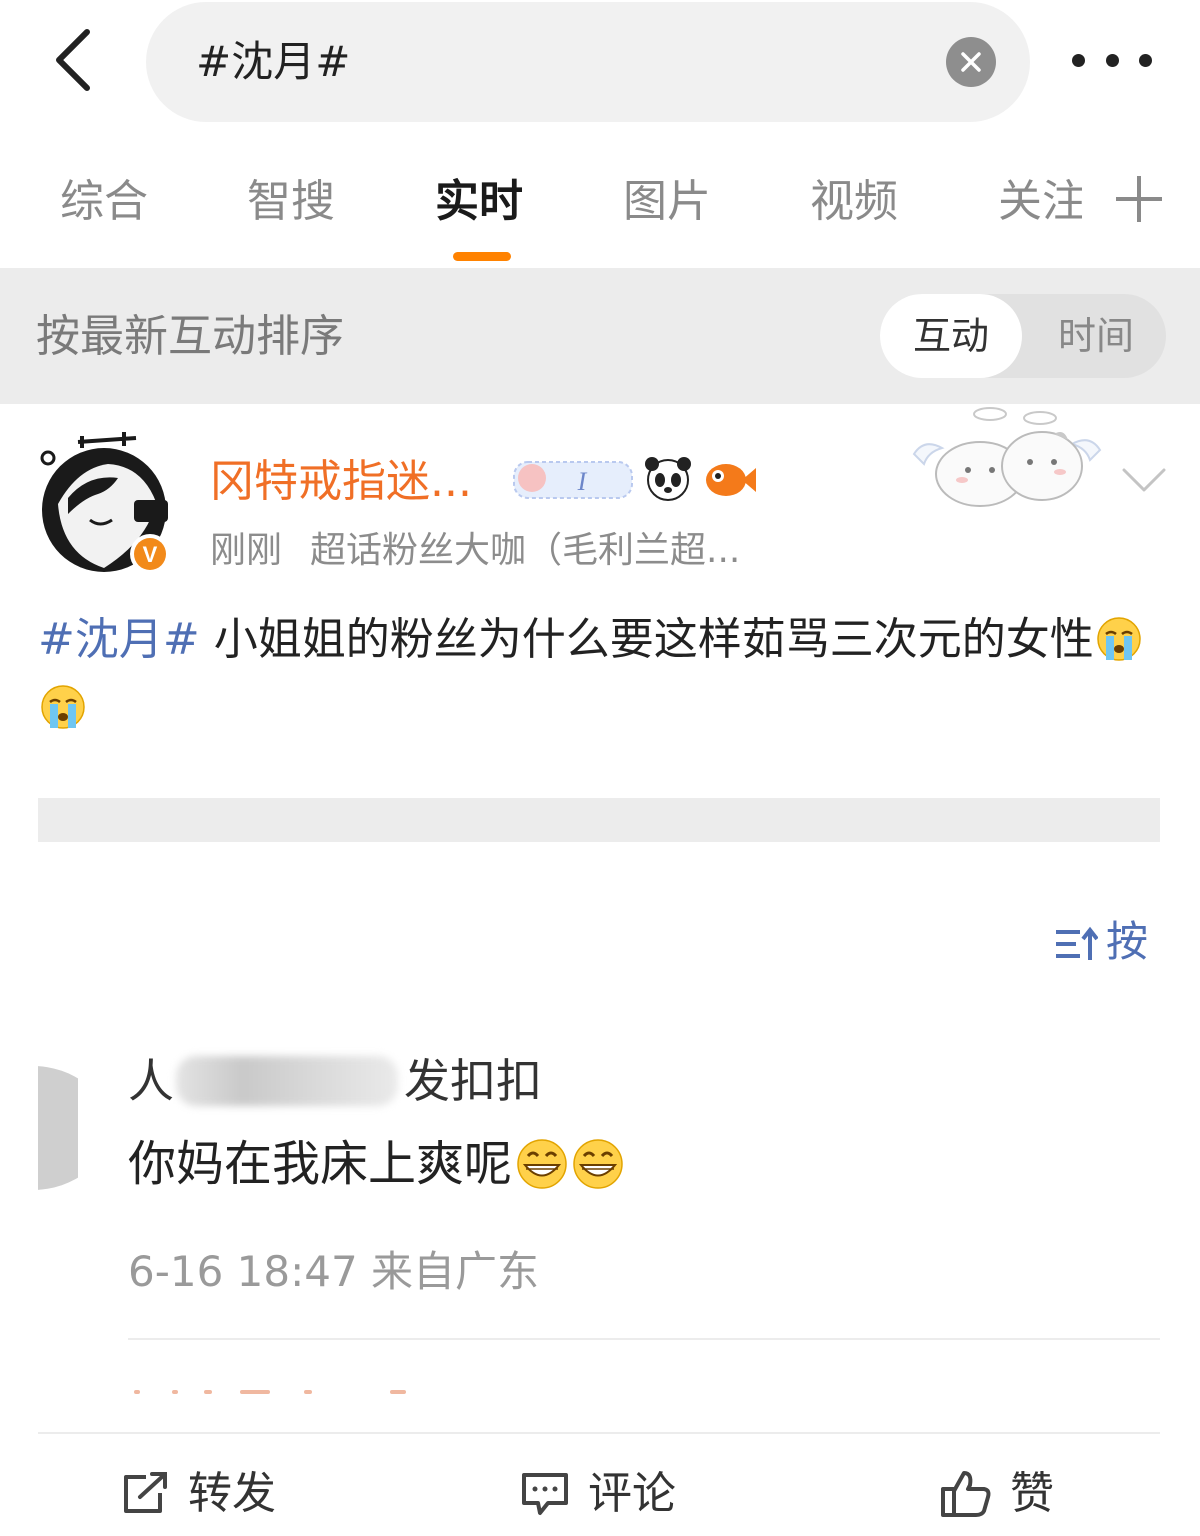 The width and height of the screenshot is (1200, 1536). What do you see at coordinates (600, 336) in the screenshot?
I see `sort-bar: 按最新互动排序 互动 时间` at bounding box center [600, 336].